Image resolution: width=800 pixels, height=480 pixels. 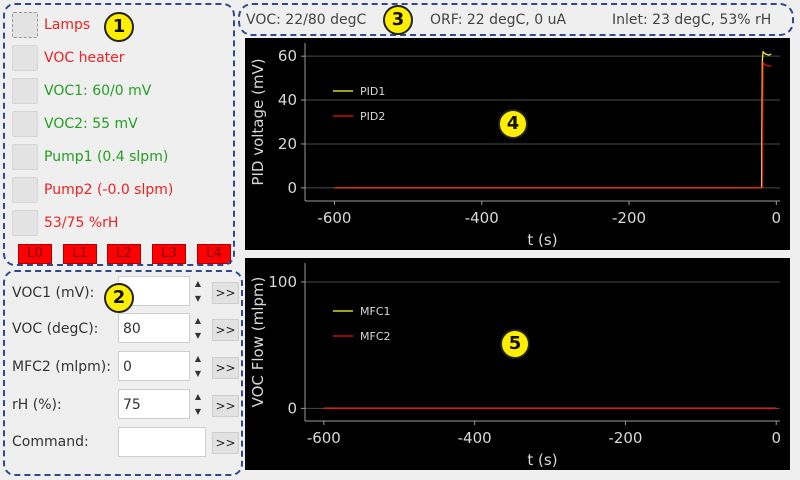 I want to click on y-axis-label: PID voltage (mV), so click(x=258, y=121).